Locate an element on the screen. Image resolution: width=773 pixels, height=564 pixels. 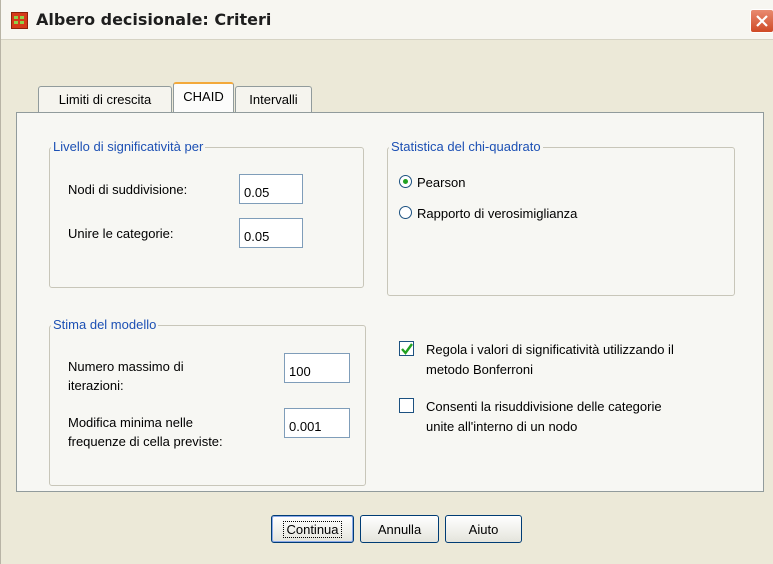
bonferroni-checkbox is located at coordinates (406, 348).